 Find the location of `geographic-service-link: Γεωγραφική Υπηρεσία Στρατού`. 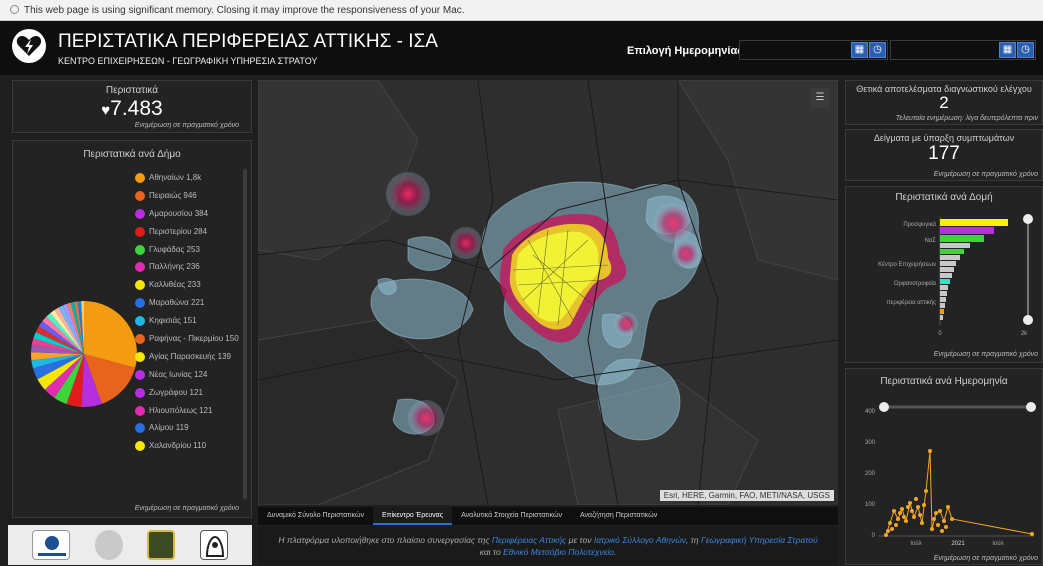

geographic-service-link: Γεωγραφική Υπηρεσία Στρατού is located at coordinates (759, 540).